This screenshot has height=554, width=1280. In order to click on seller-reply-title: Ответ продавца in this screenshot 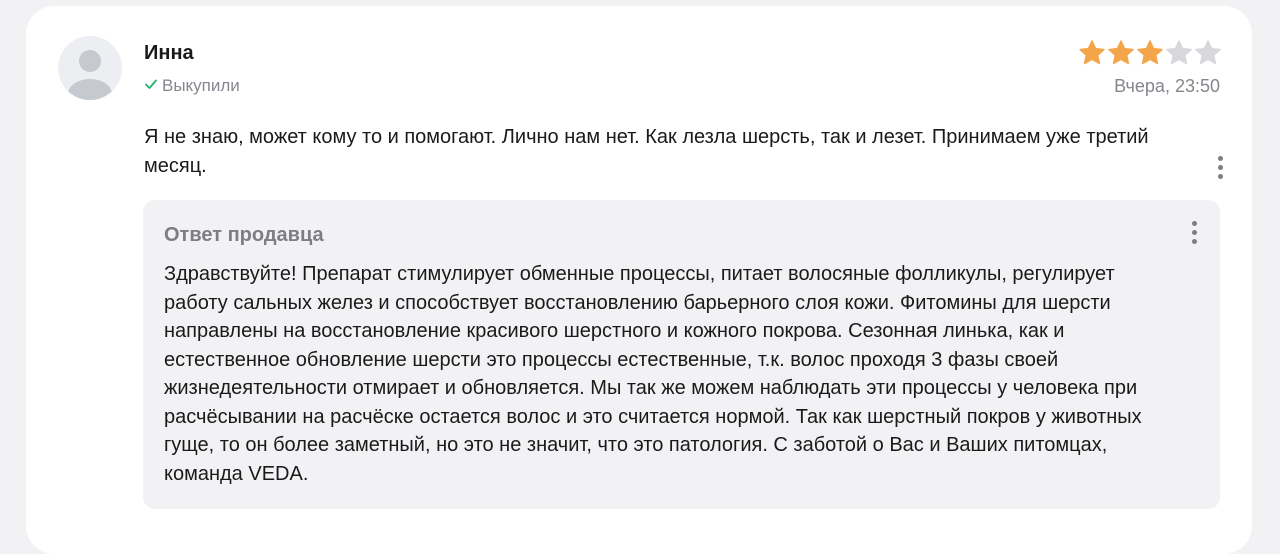, I will do `click(244, 235)`.